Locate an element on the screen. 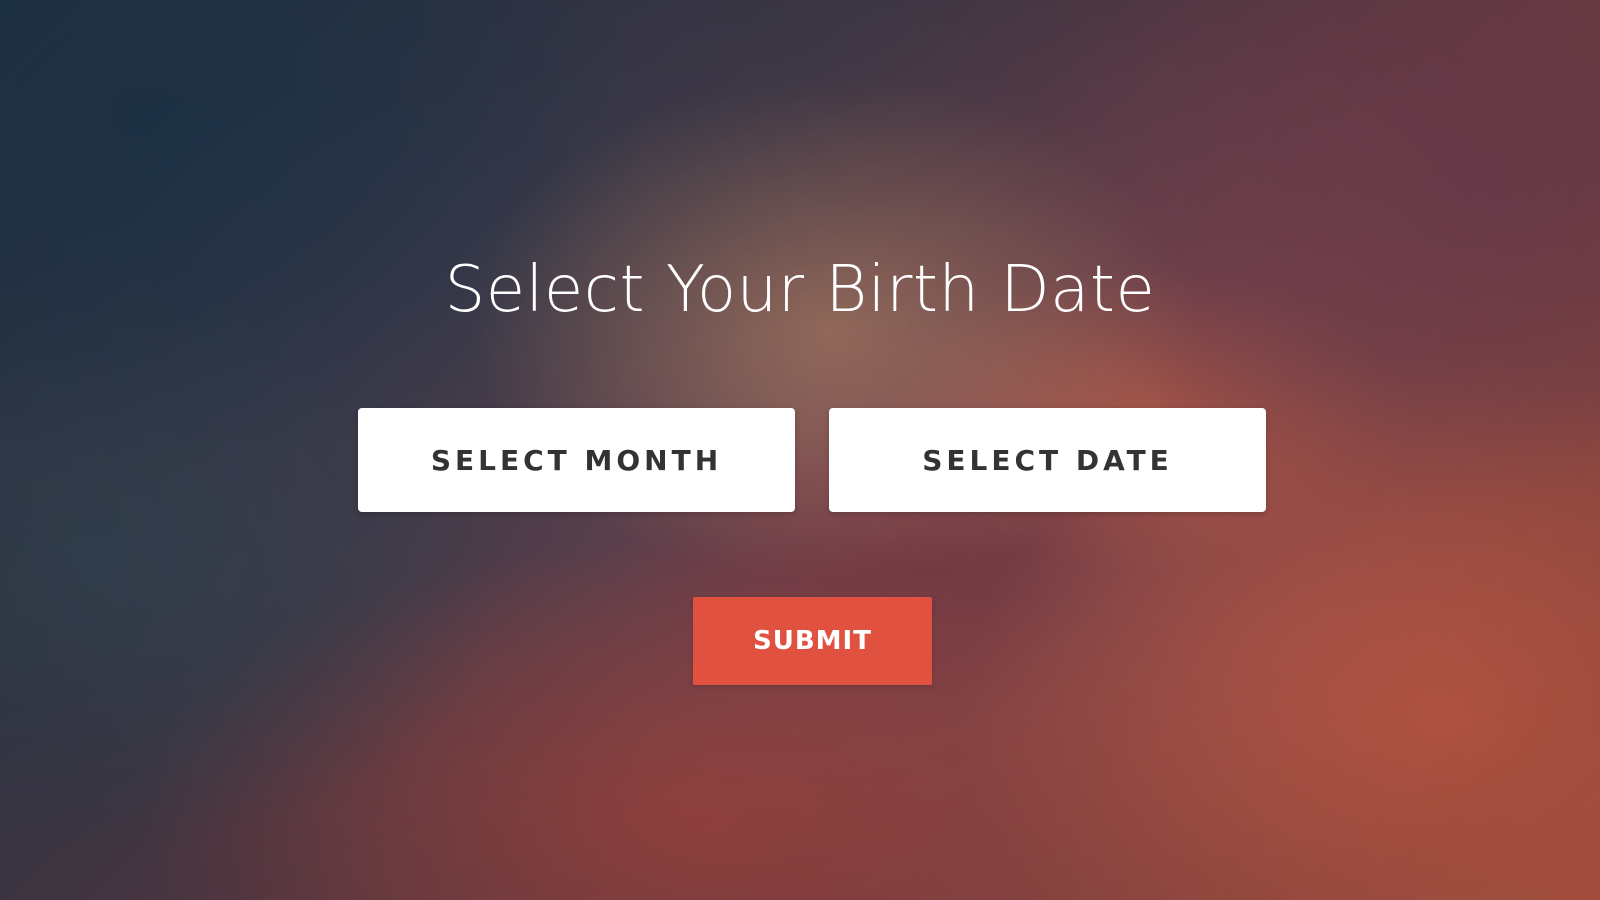 The width and height of the screenshot is (1600, 900). submit-label: SUBMIT is located at coordinates (812, 641).